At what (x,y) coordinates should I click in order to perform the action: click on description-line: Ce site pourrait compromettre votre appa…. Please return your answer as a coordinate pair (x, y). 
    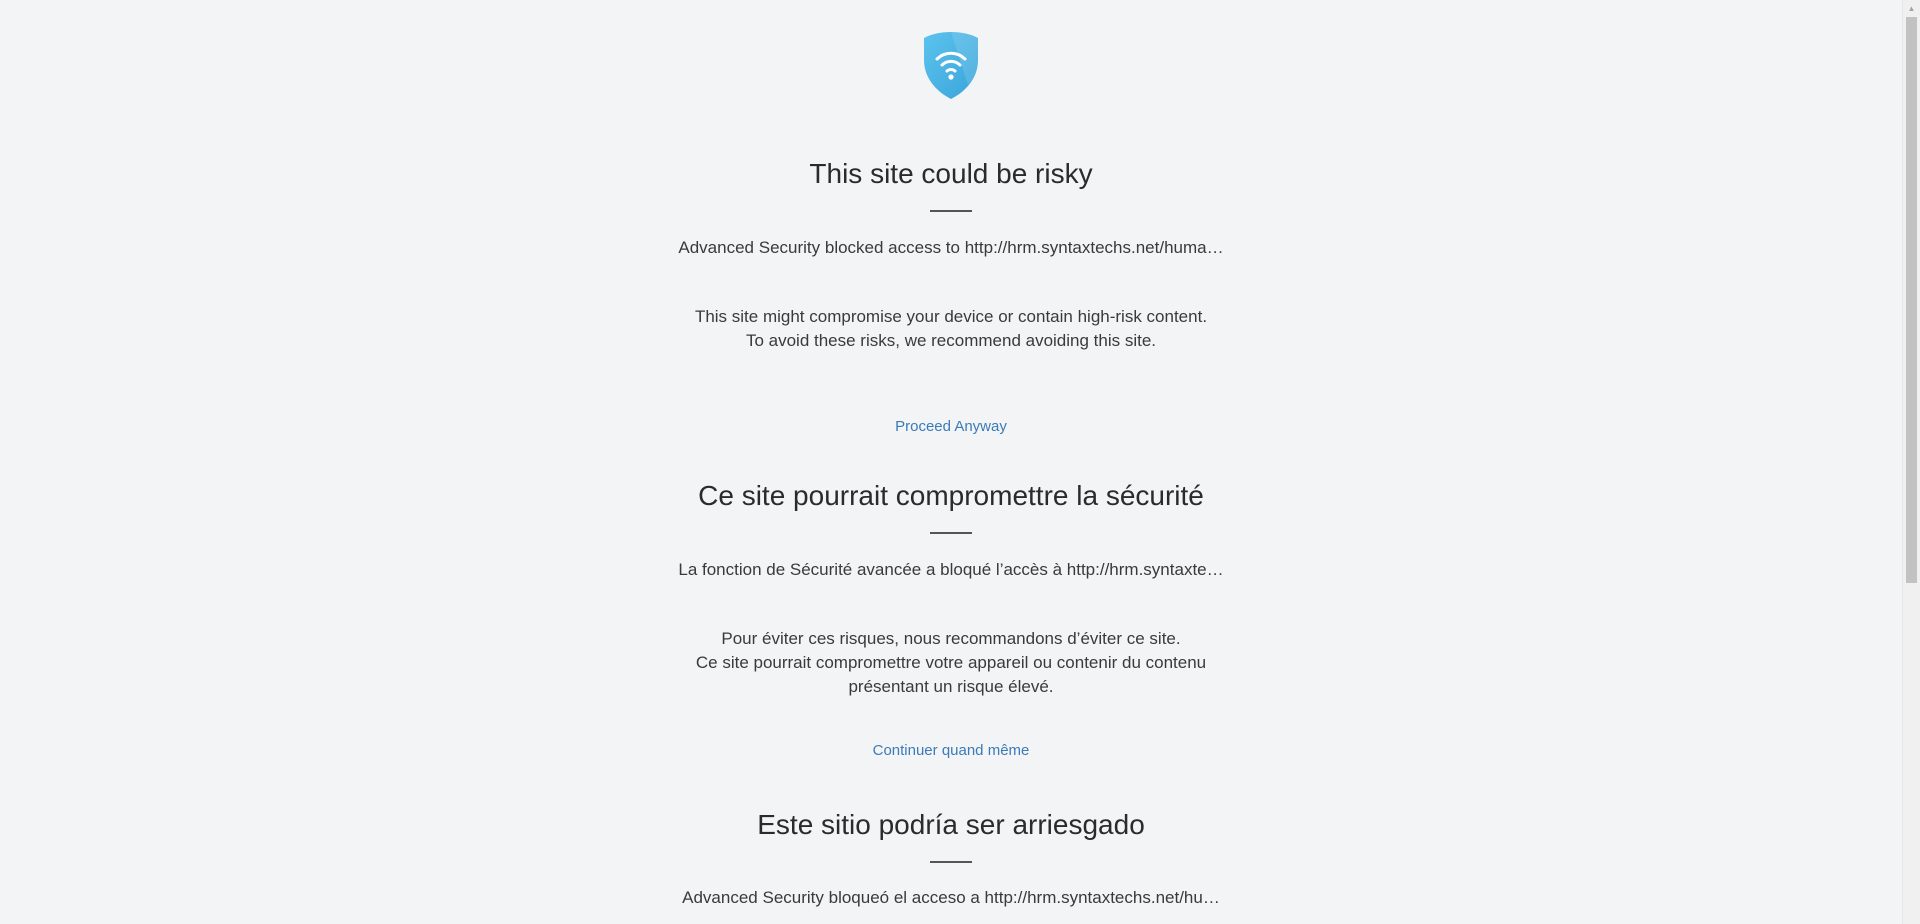
    Looking at the image, I should click on (951, 662).